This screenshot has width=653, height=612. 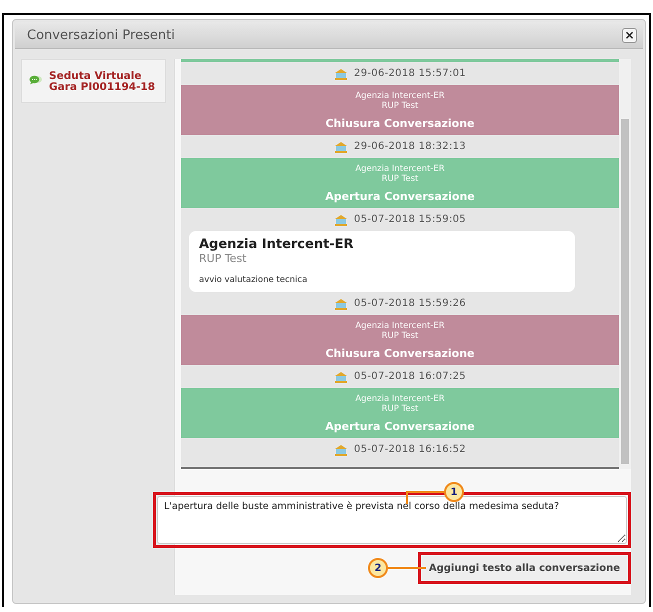 What do you see at coordinates (410, 73) in the screenshot?
I see `timestamp: 29-06-2018 15:57:01` at bounding box center [410, 73].